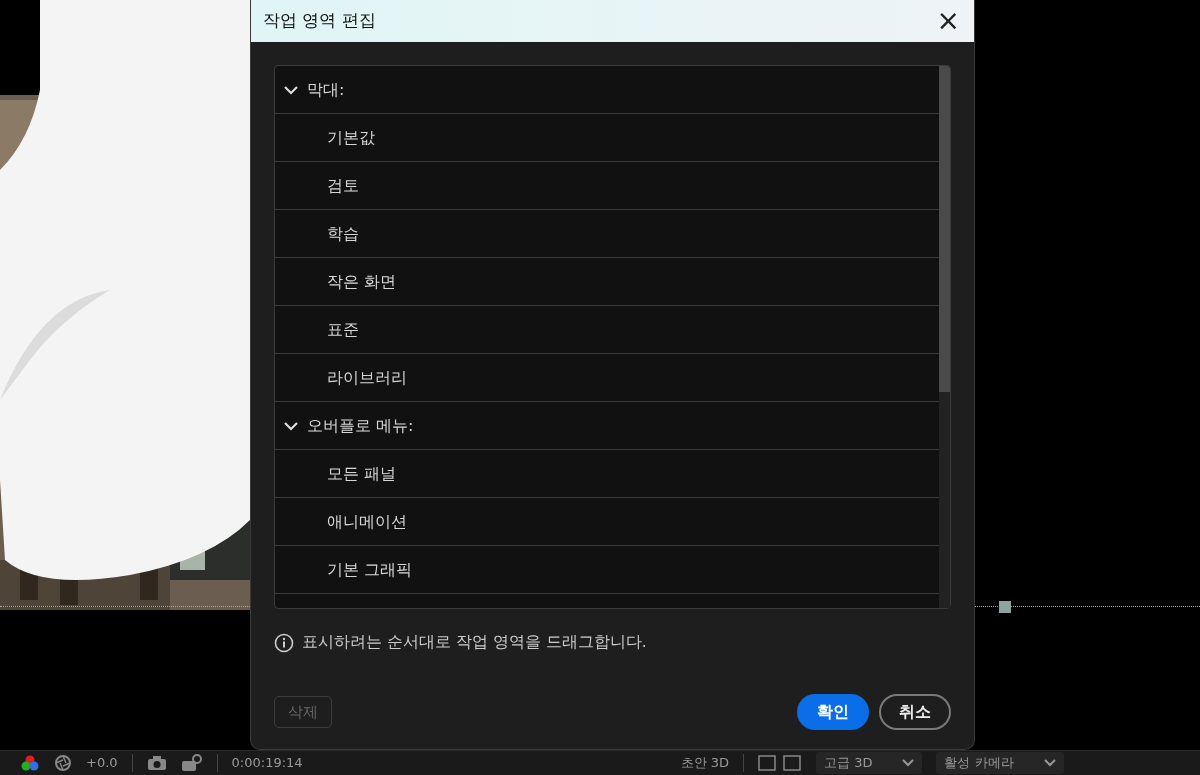  I want to click on workspace-item: 기본값, so click(607, 138).